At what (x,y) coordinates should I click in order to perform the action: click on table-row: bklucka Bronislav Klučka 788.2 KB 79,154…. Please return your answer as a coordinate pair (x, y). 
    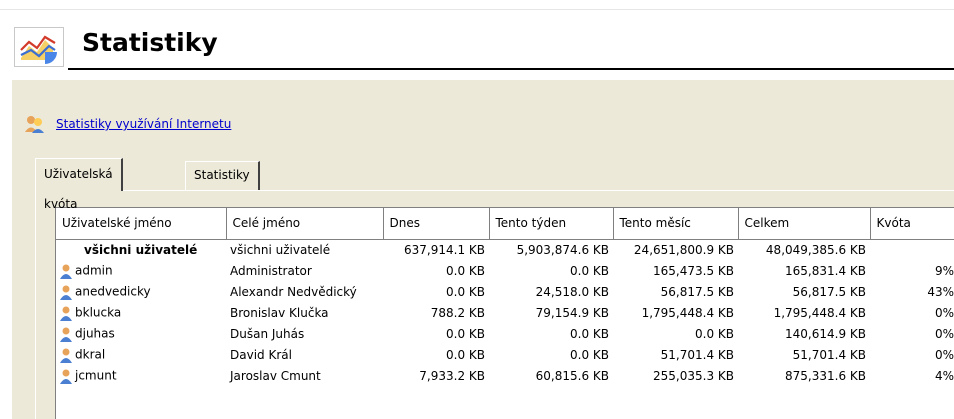
    Looking at the image, I should click on (505, 312).